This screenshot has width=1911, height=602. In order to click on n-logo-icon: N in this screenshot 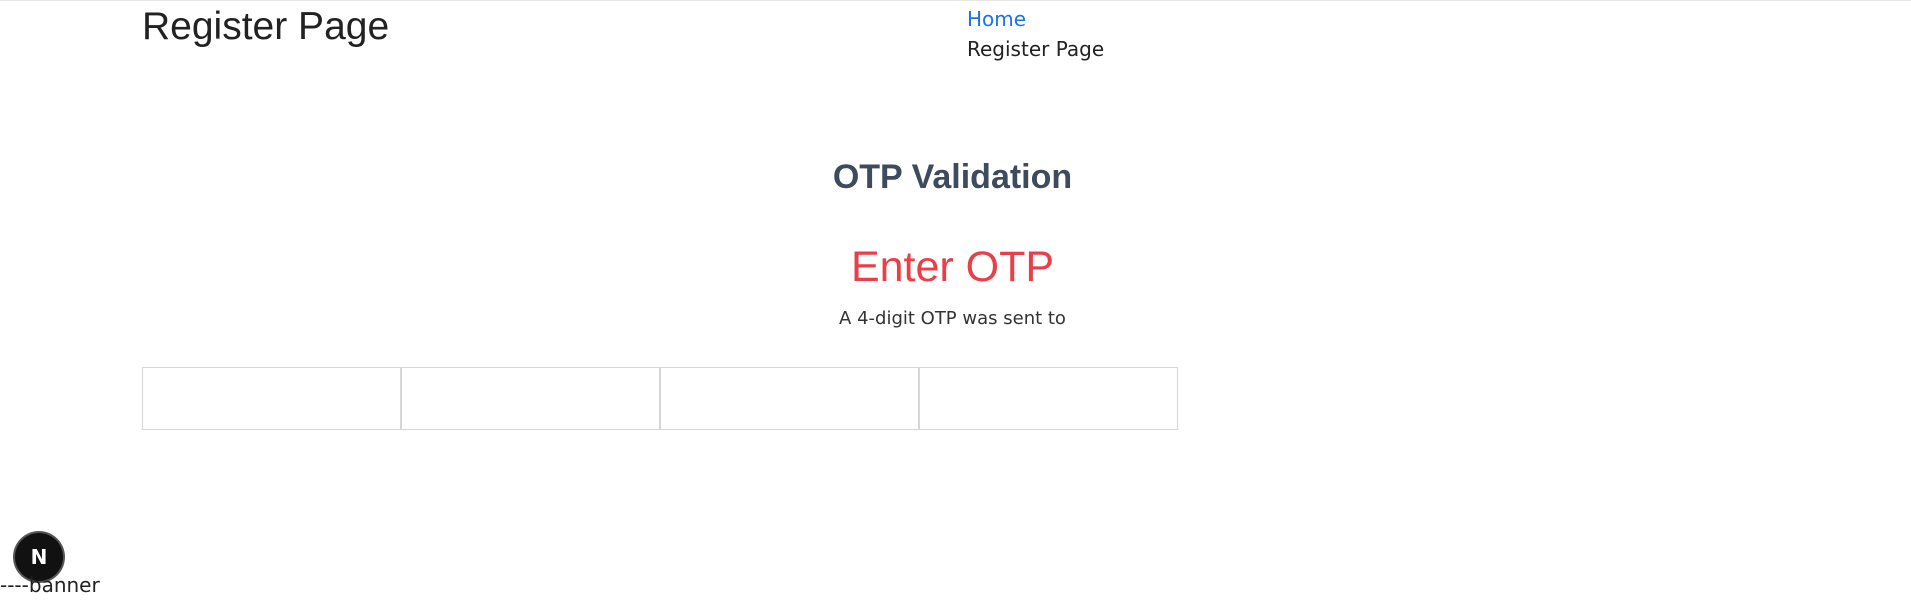, I will do `click(39, 557)`.